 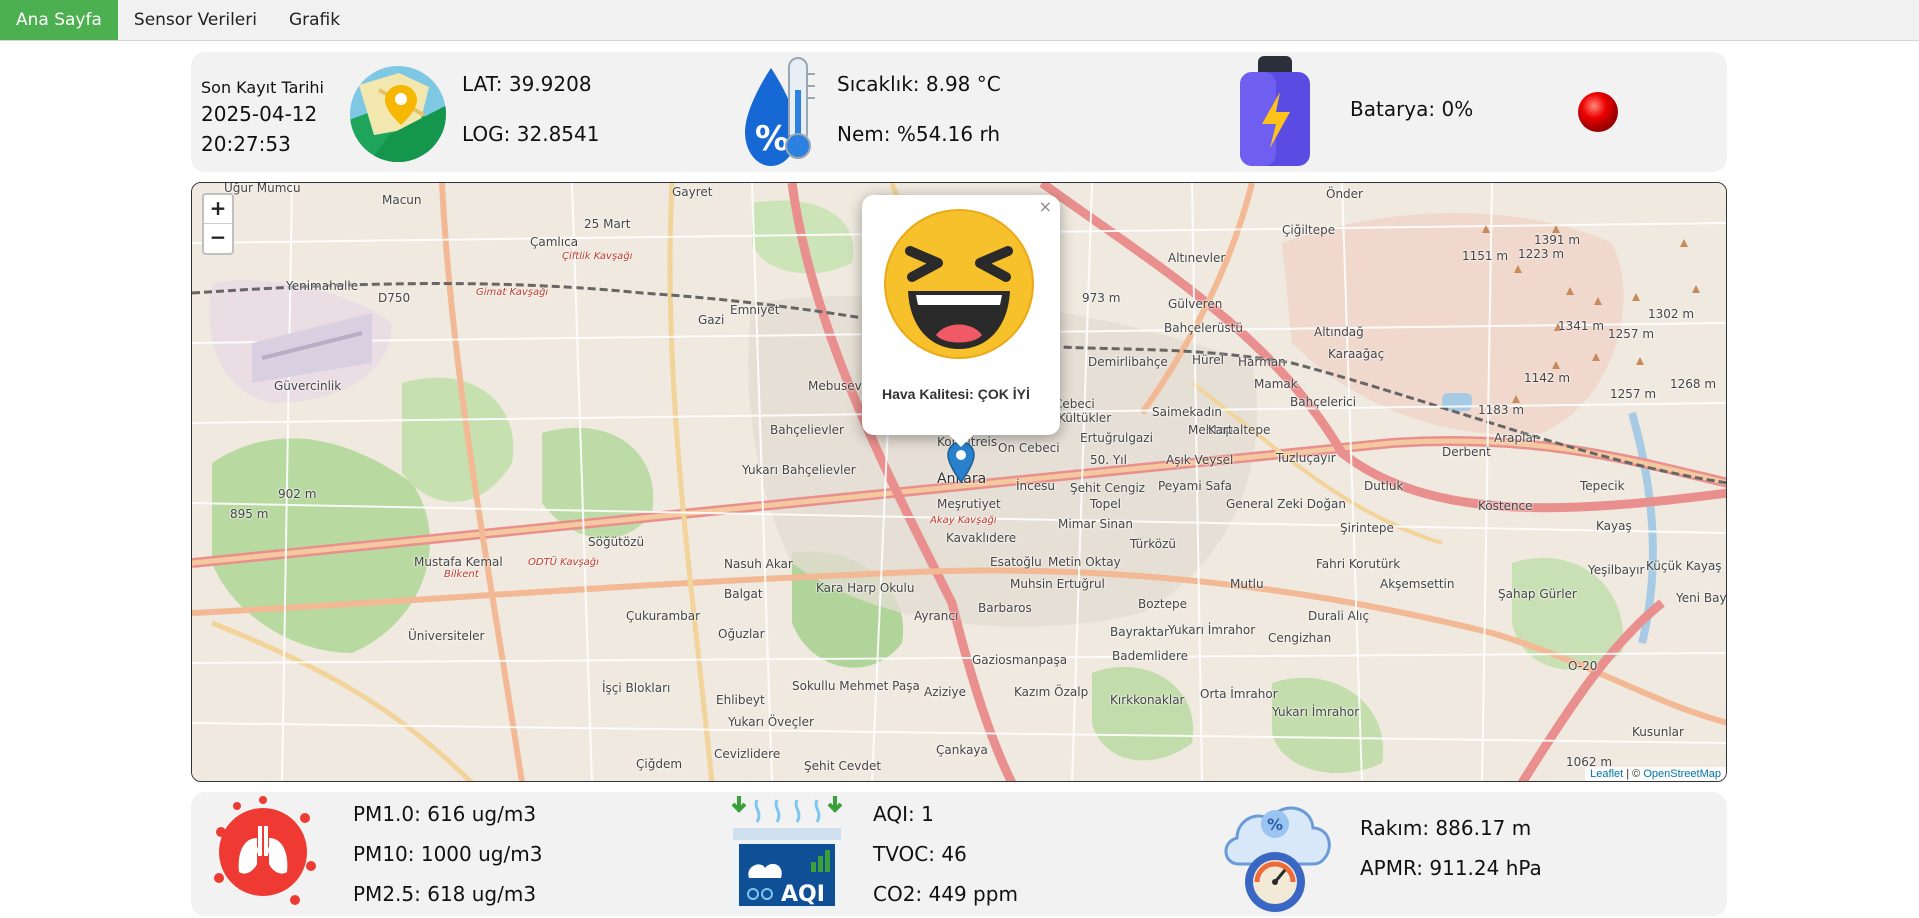 What do you see at coordinates (741, 634) in the screenshot?
I see `map-label: Oğuzlar` at bounding box center [741, 634].